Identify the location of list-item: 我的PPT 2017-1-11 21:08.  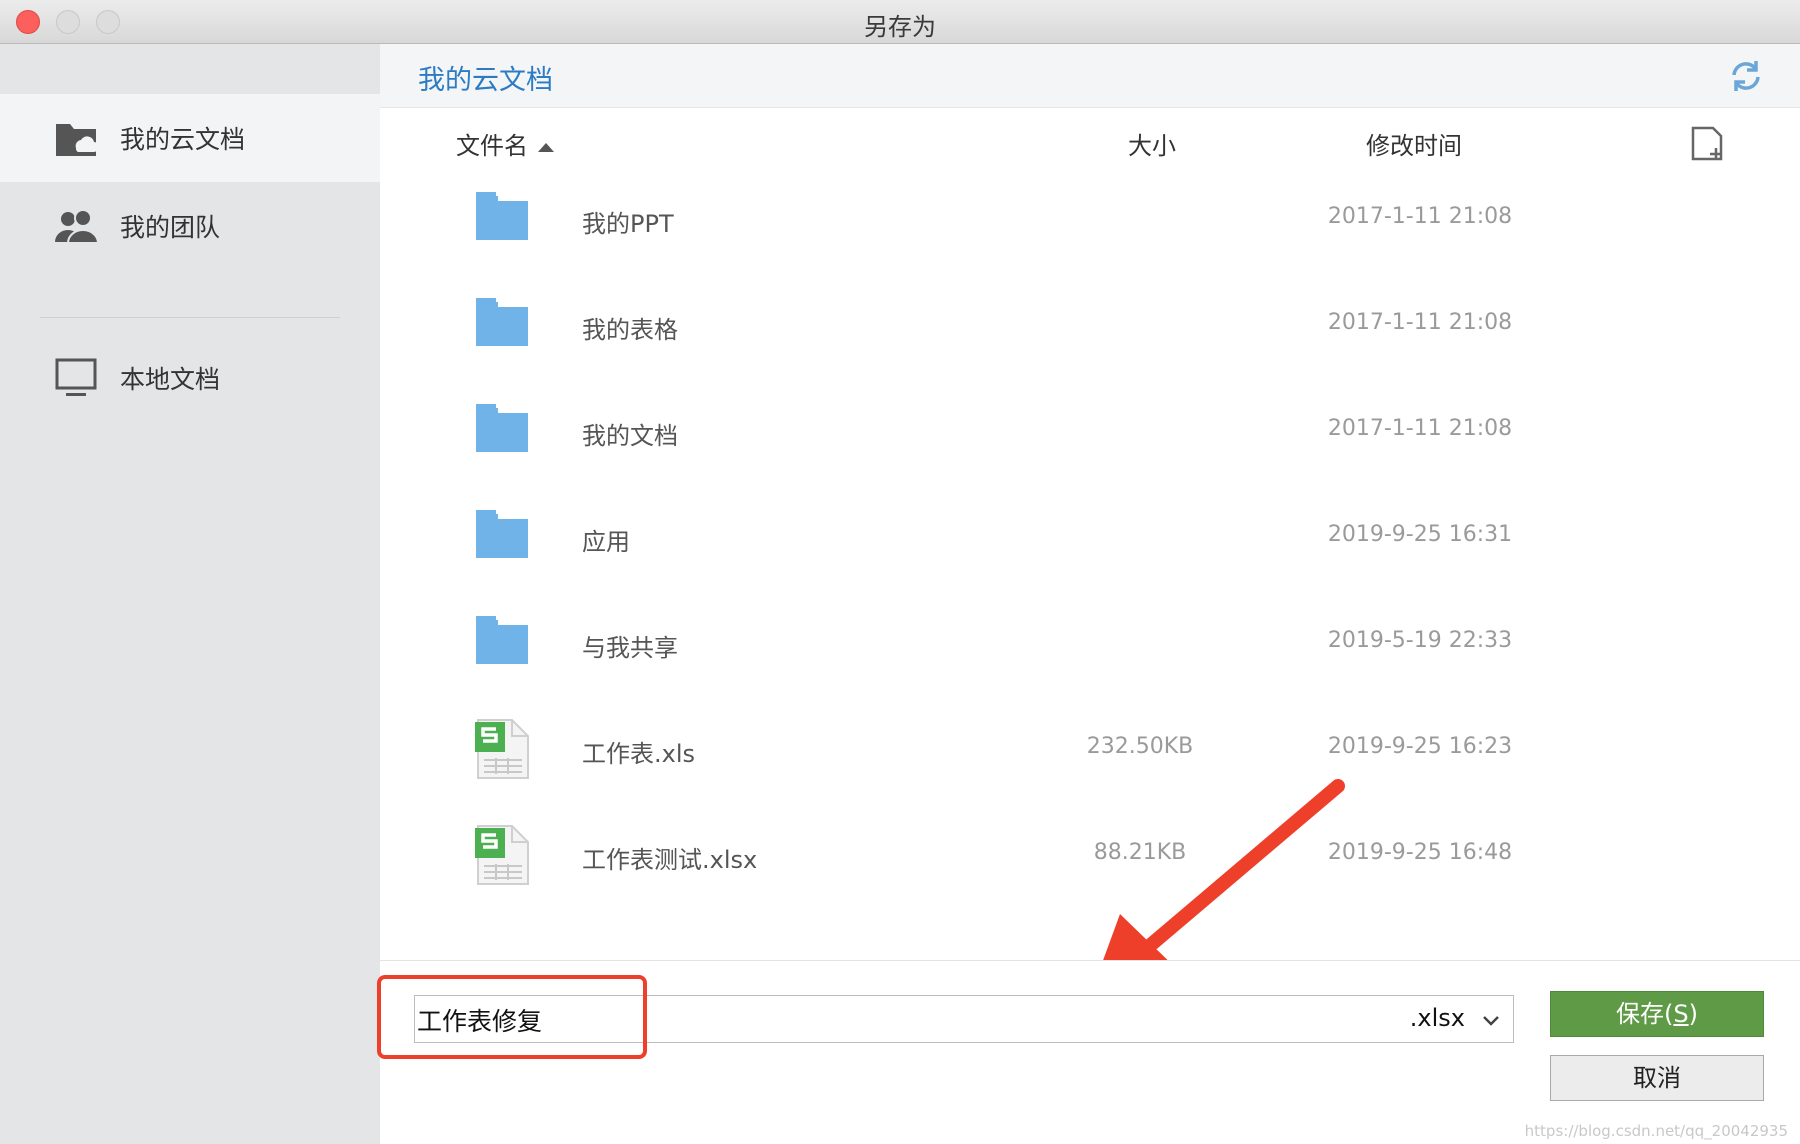
(1090, 219).